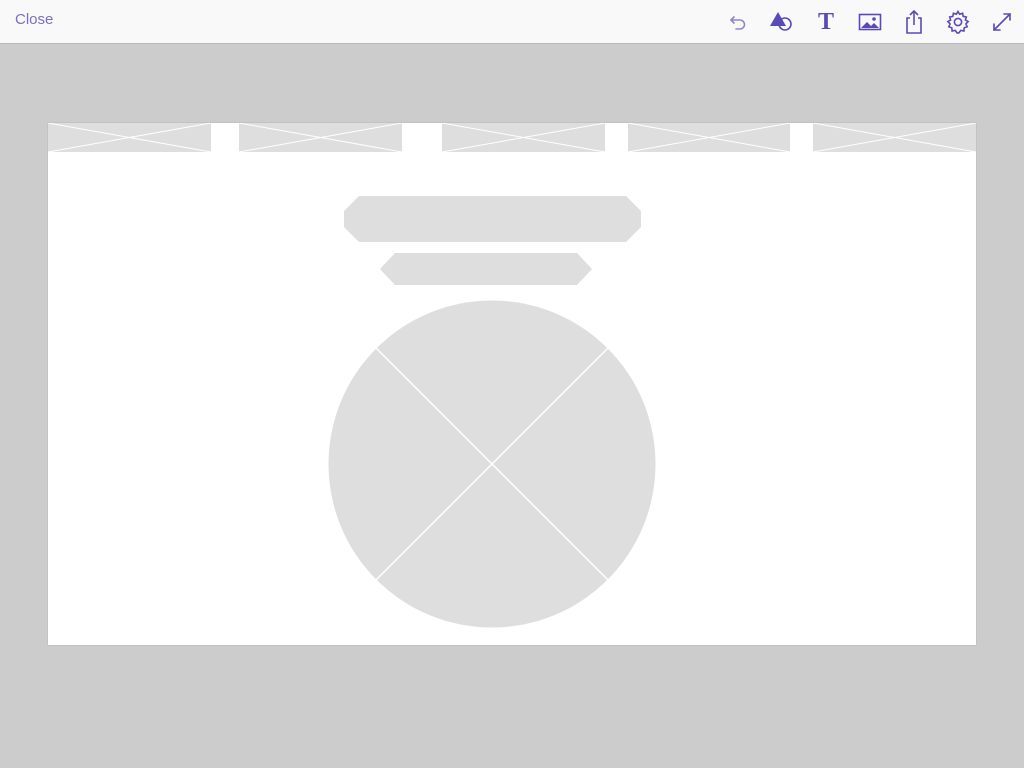 The height and width of the screenshot is (768, 1024). I want to click on image-icon, so click(870, 22).